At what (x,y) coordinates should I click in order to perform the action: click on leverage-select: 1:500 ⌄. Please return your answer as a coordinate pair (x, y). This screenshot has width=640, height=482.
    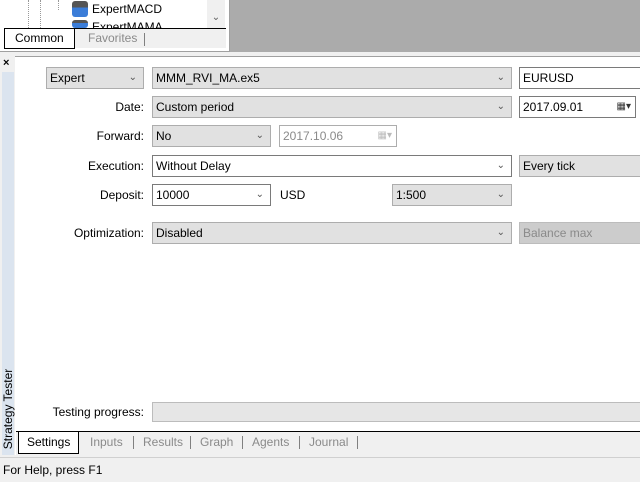
    Looking at the image, I should click on (452, 195).